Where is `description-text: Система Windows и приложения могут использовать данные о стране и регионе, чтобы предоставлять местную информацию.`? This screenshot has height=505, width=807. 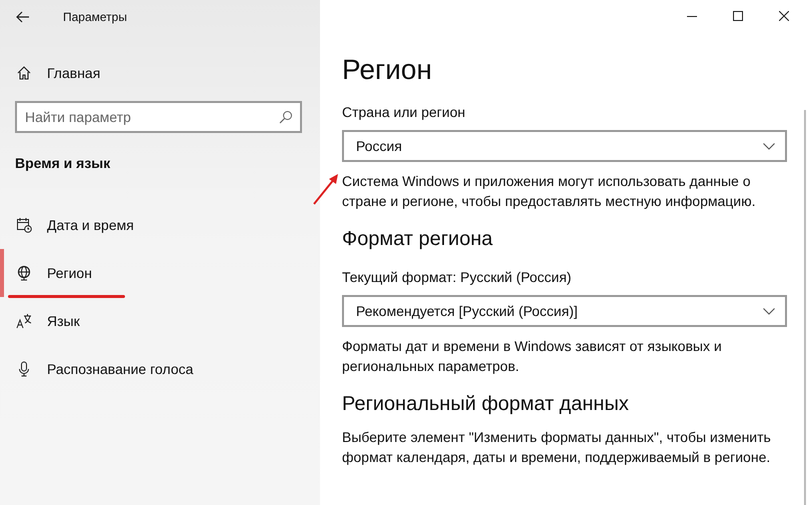
description-text: Система Windows и приложения могут использовать данные о стране и регионе, чтобы предоставлять местную информацию. is located at coordinates (549, 191).